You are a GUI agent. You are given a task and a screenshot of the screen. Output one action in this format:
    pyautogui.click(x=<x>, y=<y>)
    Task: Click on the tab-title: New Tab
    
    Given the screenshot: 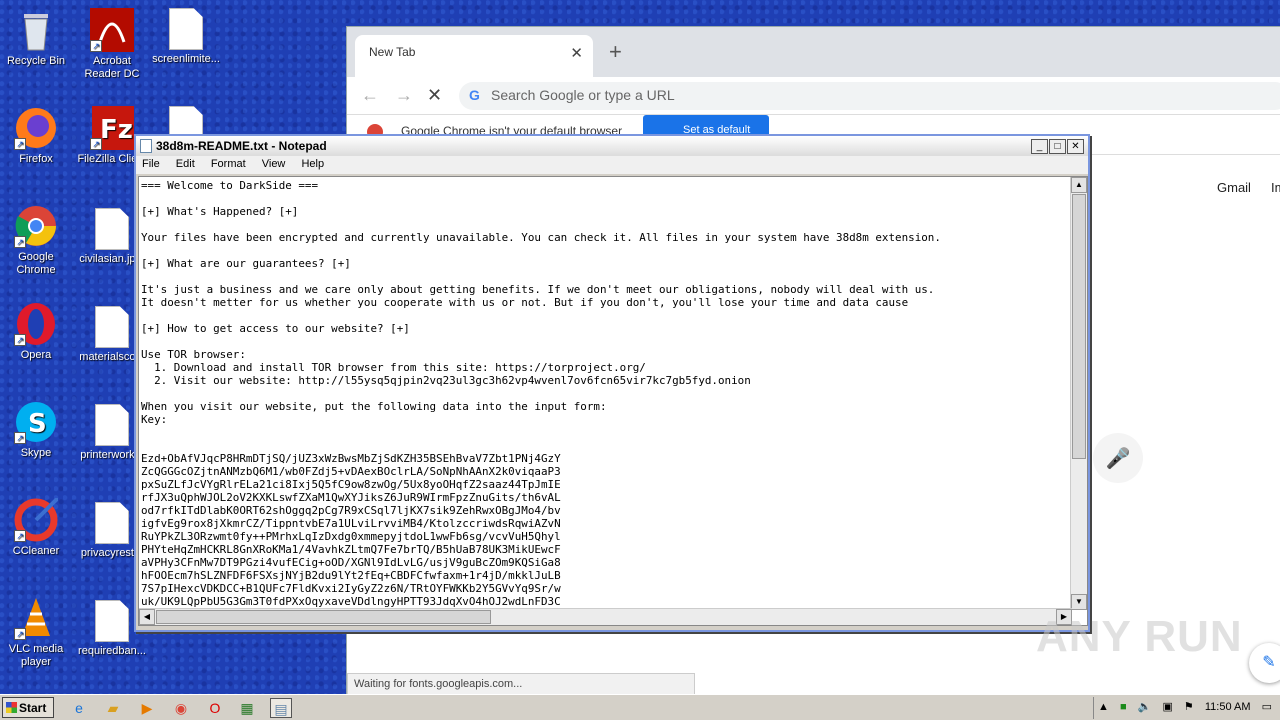 What is the action you would take?
    pyautogui.click(x=392, y=52)
    